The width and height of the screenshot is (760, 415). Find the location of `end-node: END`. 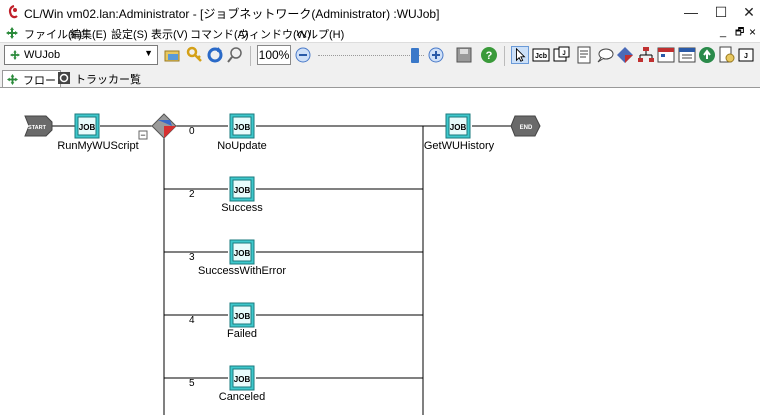

end-node: END is located at coordinates (525, 126).